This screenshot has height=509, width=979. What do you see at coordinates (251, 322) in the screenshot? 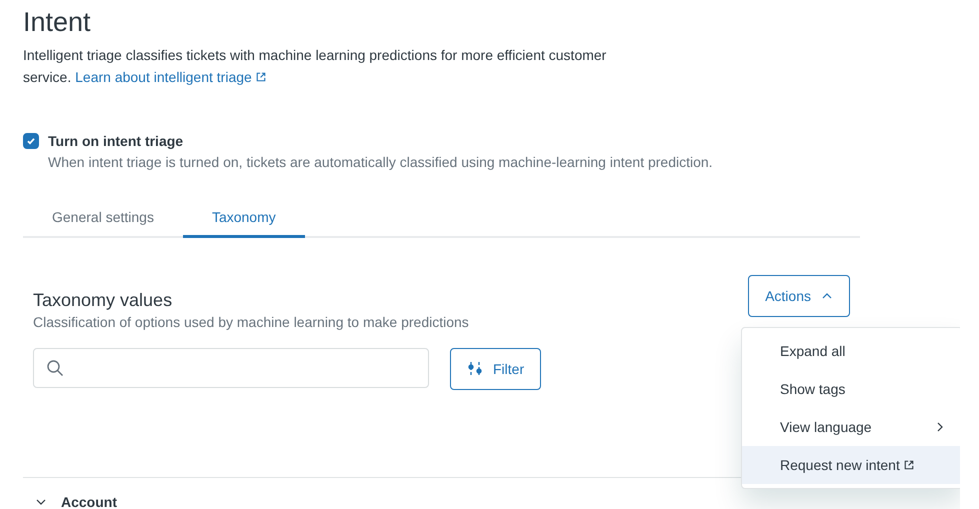
I see `section-subtitle: Classification of options used by machine learning to make predictions` at bounding box center [251, 322].